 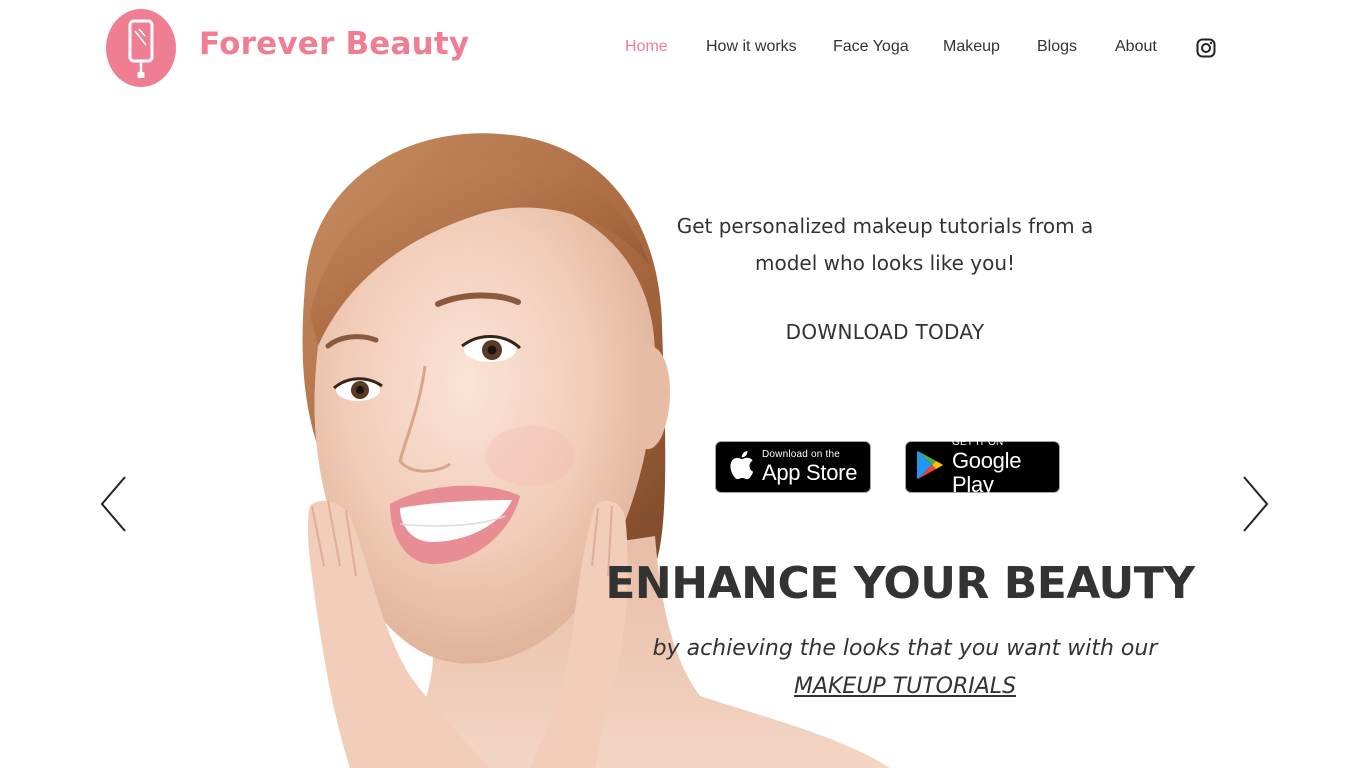 What do you see at coordinates (810, 472) in the screenshot?
I see `app-store-big-text: App Store` at bounding box center [810, 472].